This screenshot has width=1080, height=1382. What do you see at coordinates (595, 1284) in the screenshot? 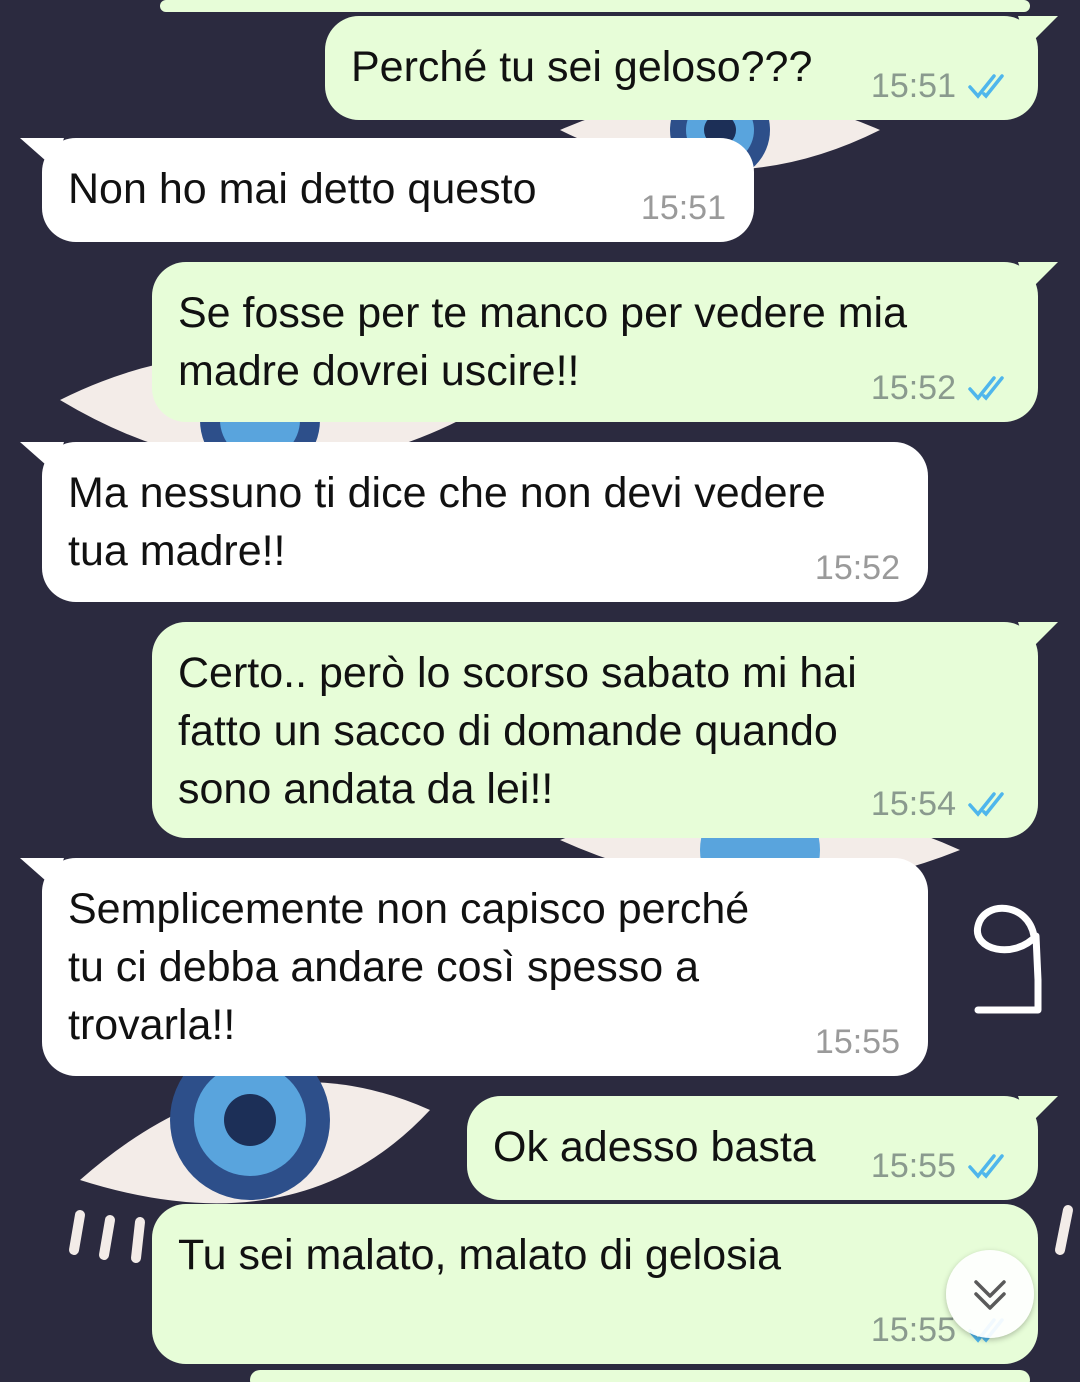
I see `message-bubble-outgoing: Tu sei malato, malato di gelosia 15:55` at bounding box center [595, 1284].